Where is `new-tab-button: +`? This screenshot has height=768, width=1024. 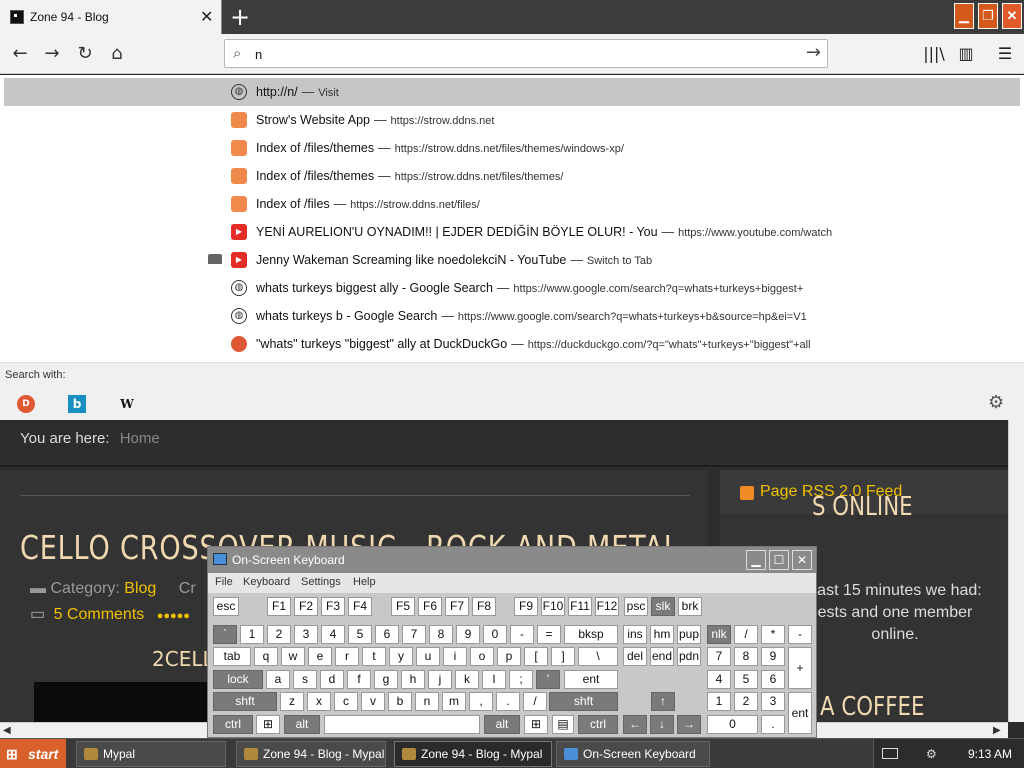
new-tab-button: + is located at coordinates (240, 17).